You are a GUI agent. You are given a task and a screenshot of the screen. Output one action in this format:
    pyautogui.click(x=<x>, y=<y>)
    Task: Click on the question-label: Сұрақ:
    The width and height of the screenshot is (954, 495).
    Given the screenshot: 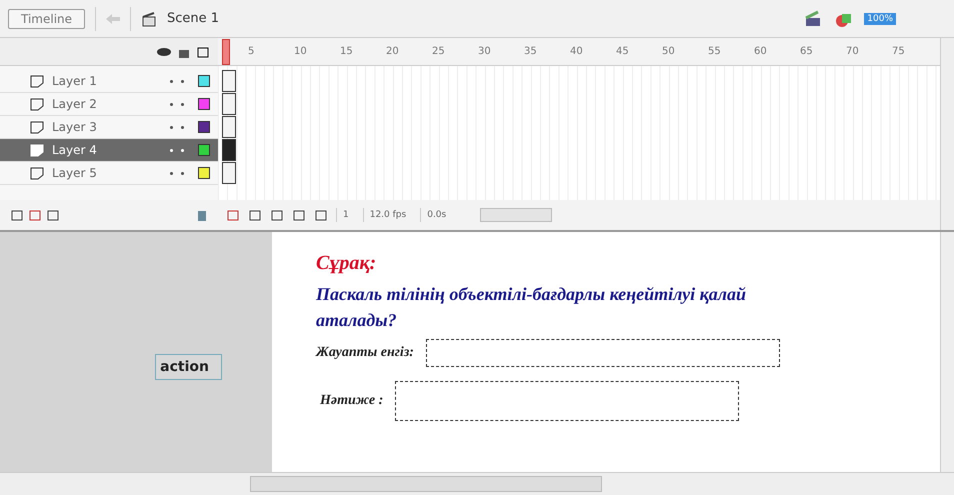 What is the action you would take?
    pyautogui.click(x=347, y=263)
    